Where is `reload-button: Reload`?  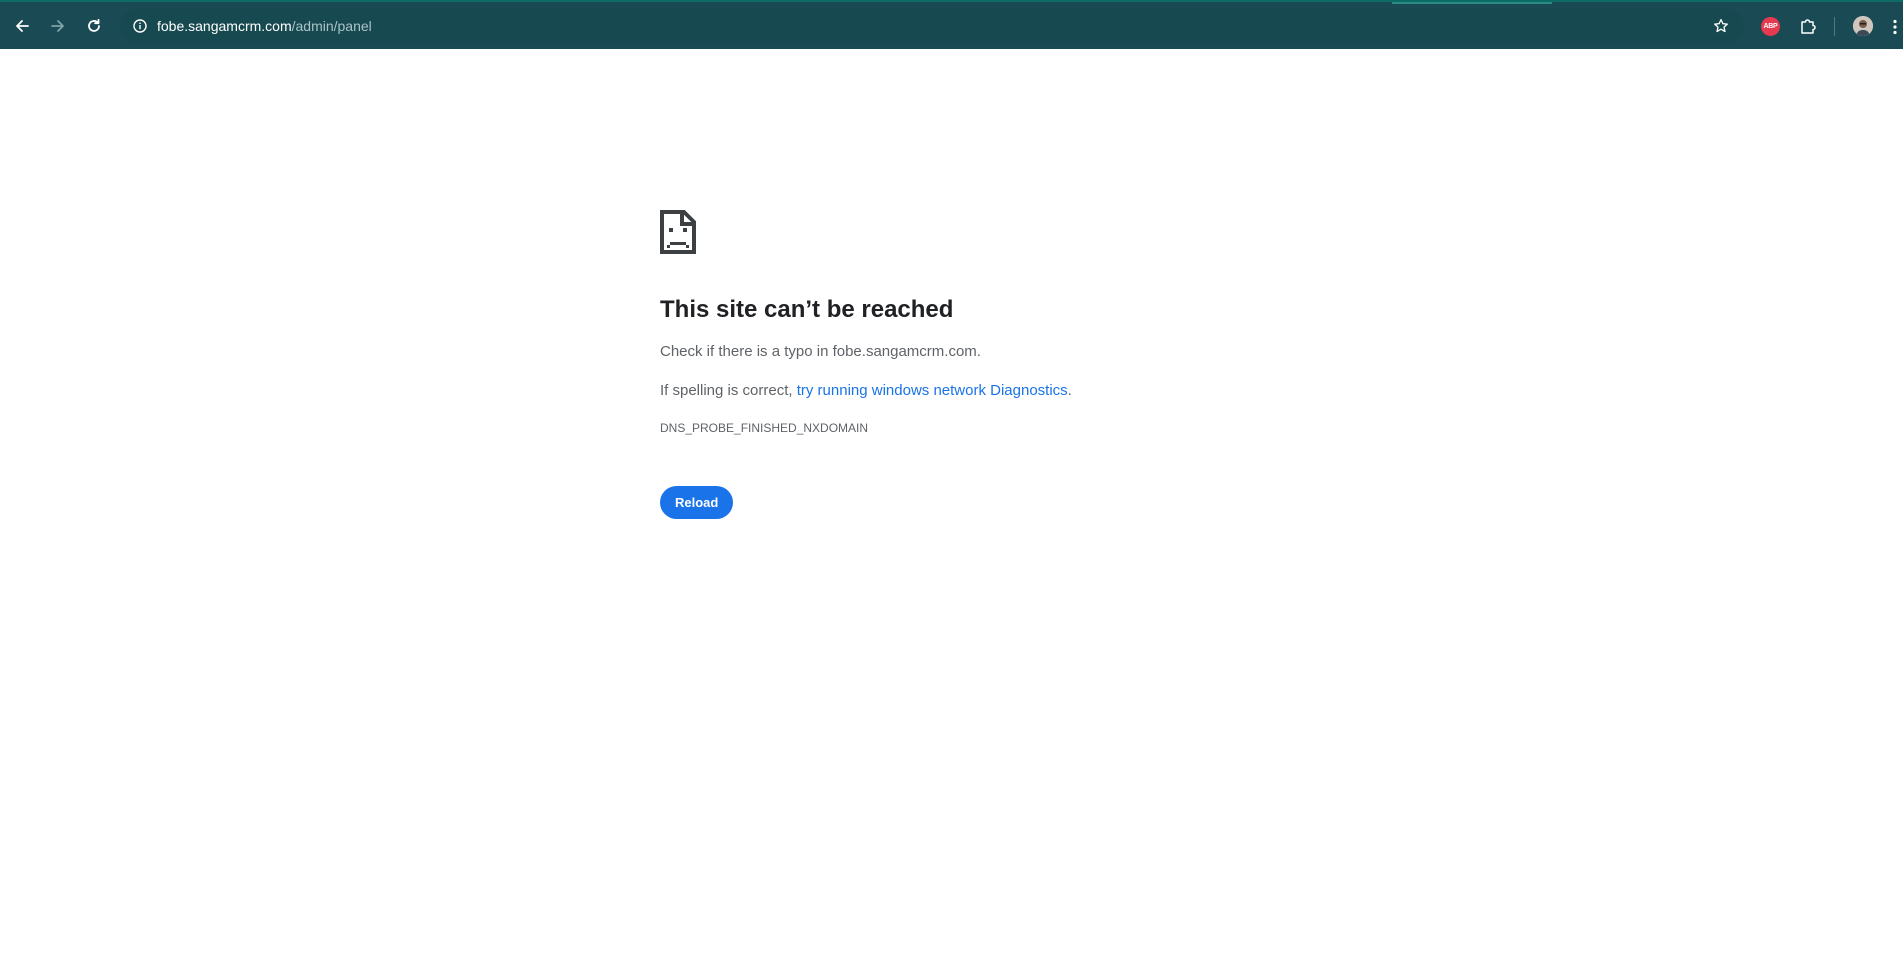
reload-button: Reload is located at coordinates (697, 502).